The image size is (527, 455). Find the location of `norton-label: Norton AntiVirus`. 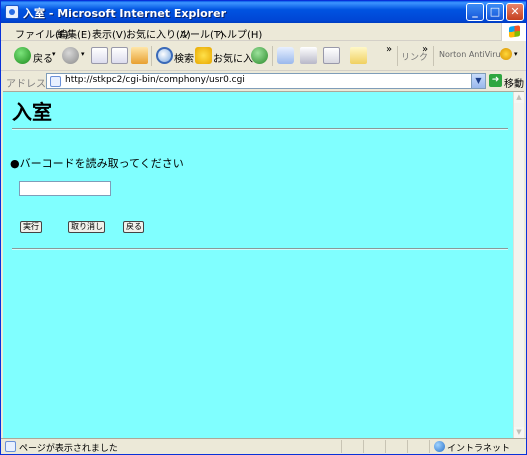

norton-label: Norton AntiVirus is located at coordinates (472, 54).